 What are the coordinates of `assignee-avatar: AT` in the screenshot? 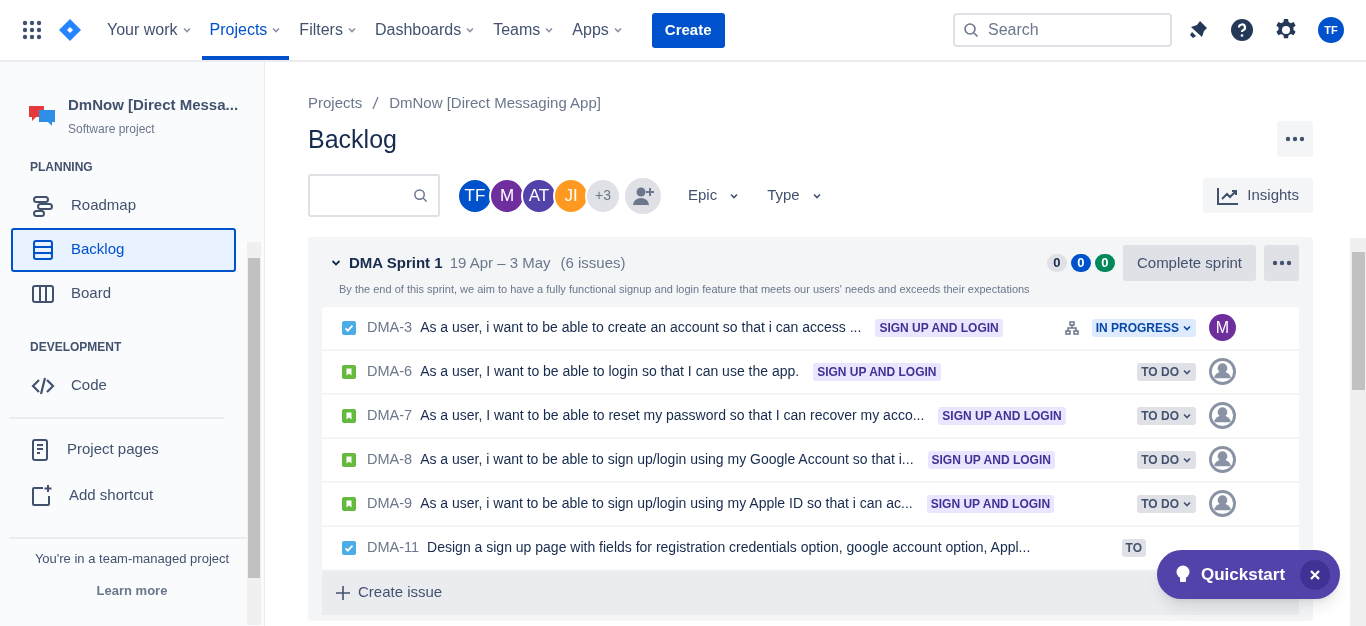 It's located at (539, 195).